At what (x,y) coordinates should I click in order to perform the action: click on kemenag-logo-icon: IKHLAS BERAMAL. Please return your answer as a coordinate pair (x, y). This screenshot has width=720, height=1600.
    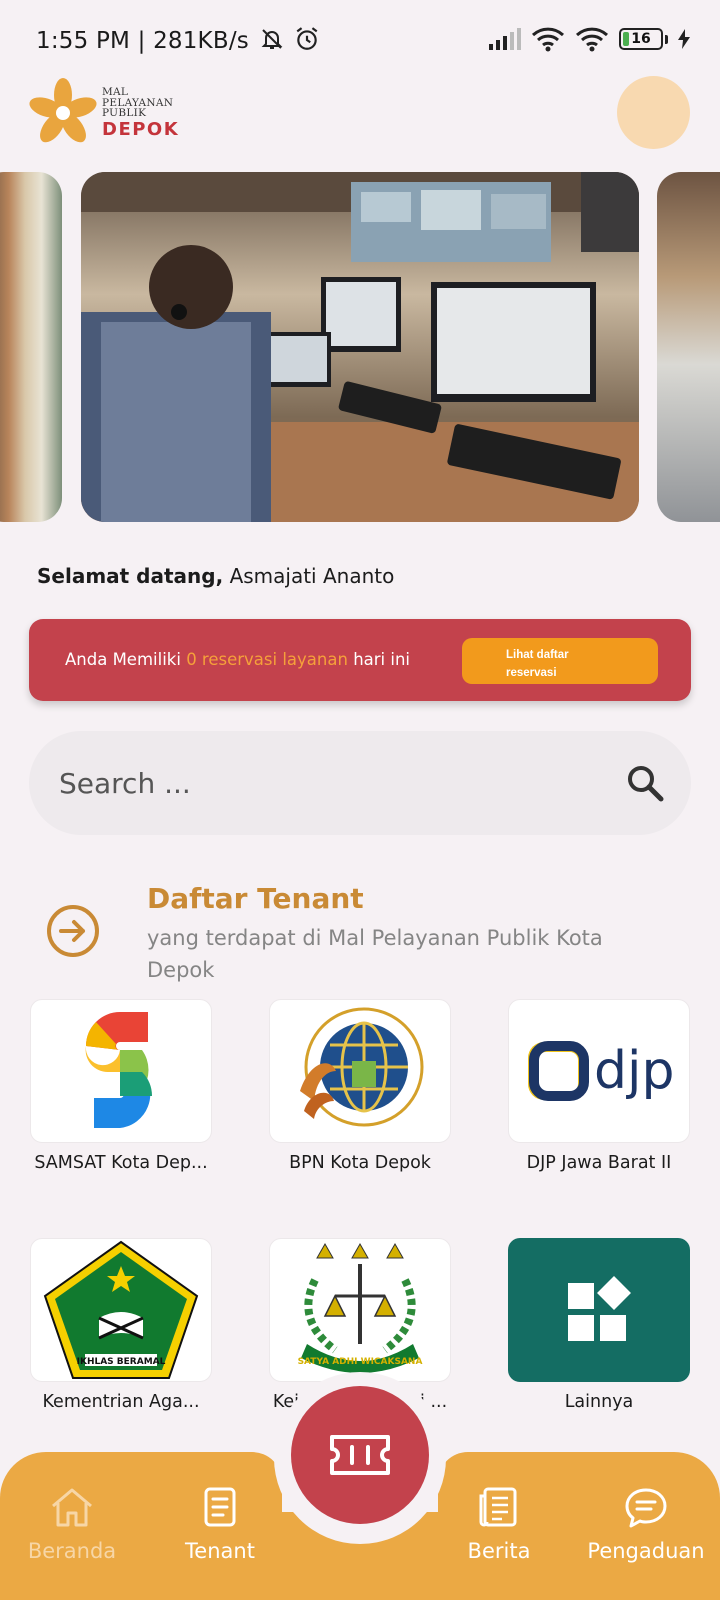
    Looking at the image, I should click on (121, 1309).